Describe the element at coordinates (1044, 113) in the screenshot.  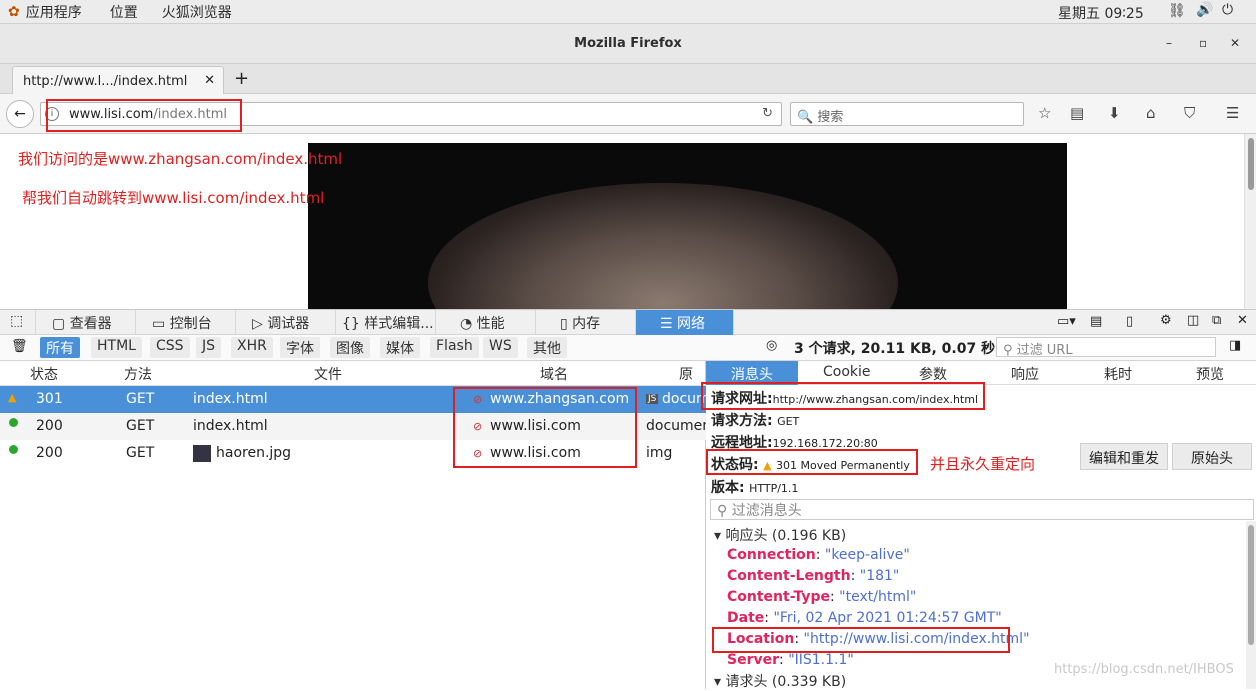
I see `bookmark-star-icon: ☆` at that location.